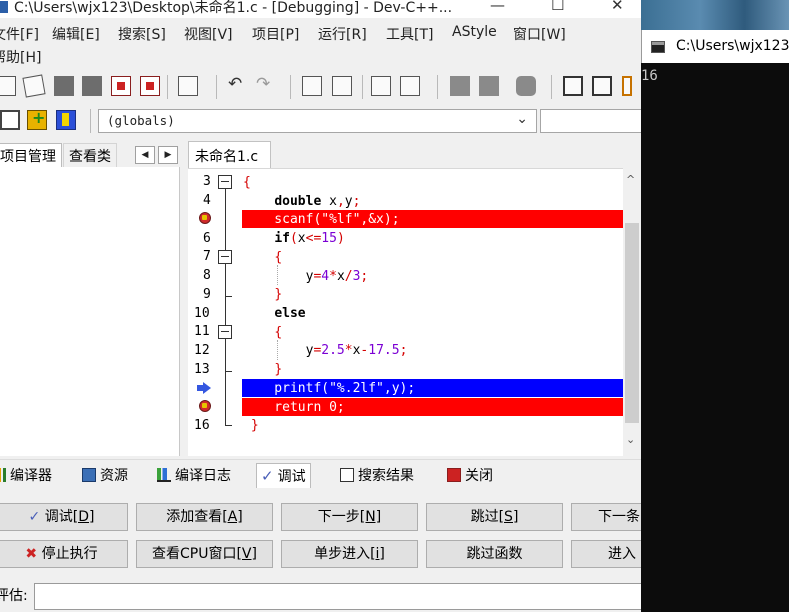 Image resolution: width=789 pixels, height=612 pixels. Describe the element at coordinates (508, 517) in the screenshot. I see `skip-button-hotkey: [S]` at that location.